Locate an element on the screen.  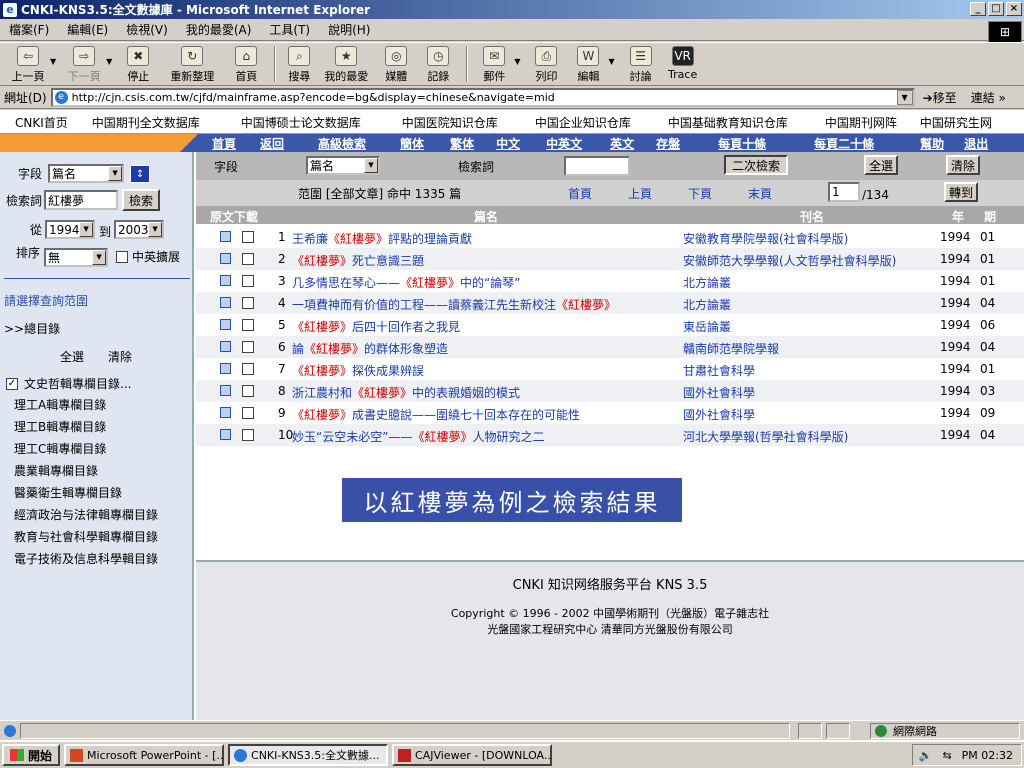
nav-chinese: 中文 is located at coordinates (508, 143).